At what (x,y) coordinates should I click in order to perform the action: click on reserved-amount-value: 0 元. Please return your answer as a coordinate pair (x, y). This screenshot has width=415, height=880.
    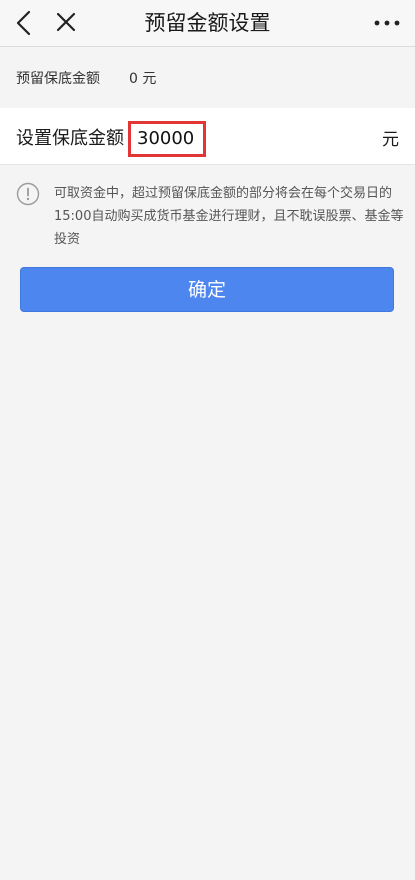
    Looking at the image, I should click on (143, 79).